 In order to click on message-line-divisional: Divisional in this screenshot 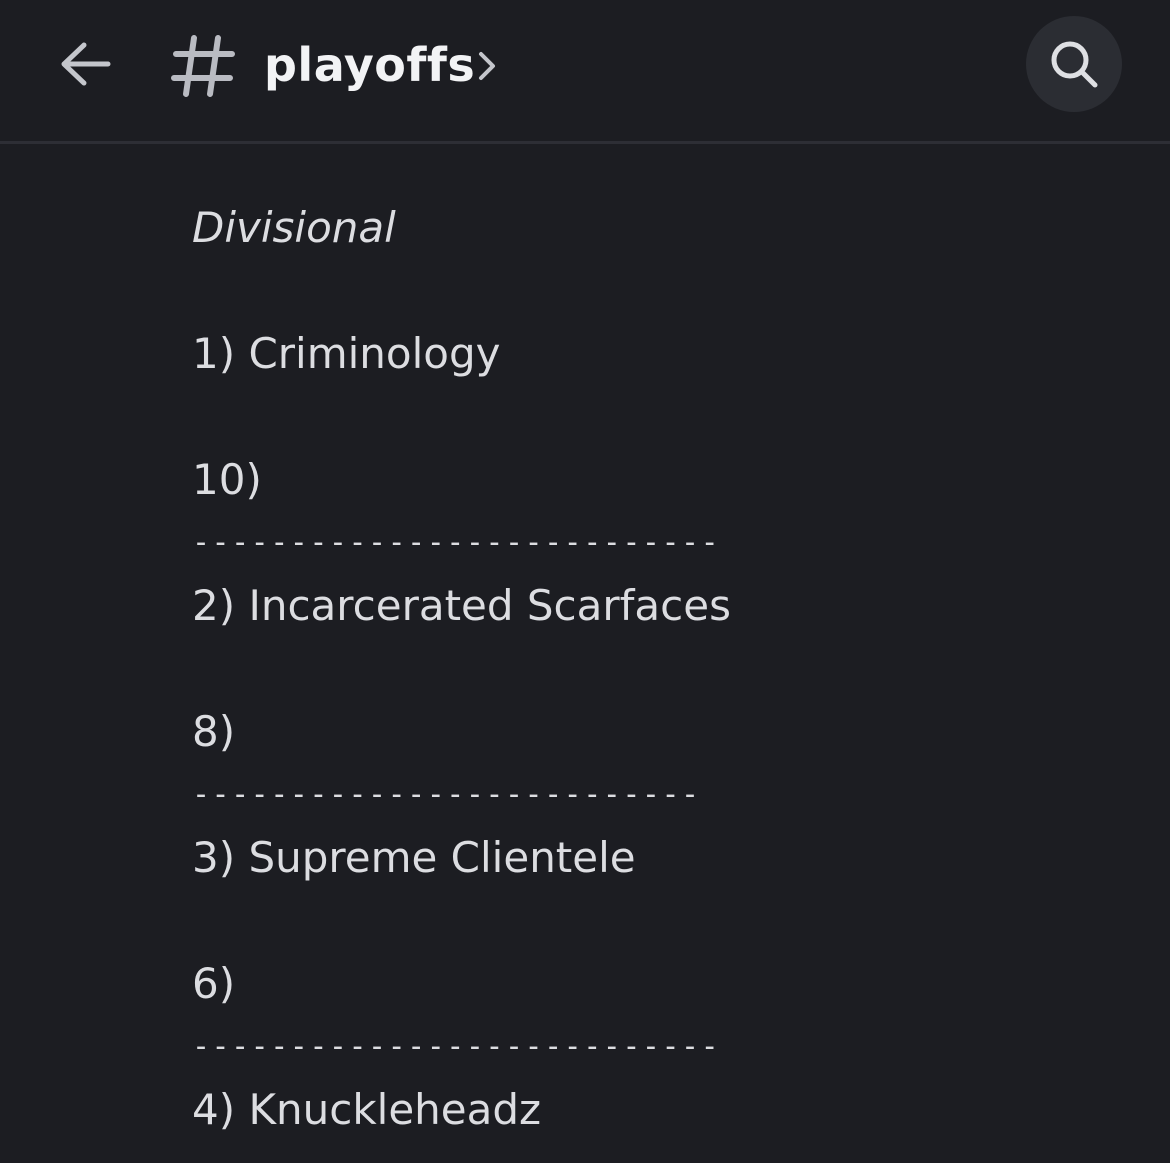, I will do `click(294, 227)`.